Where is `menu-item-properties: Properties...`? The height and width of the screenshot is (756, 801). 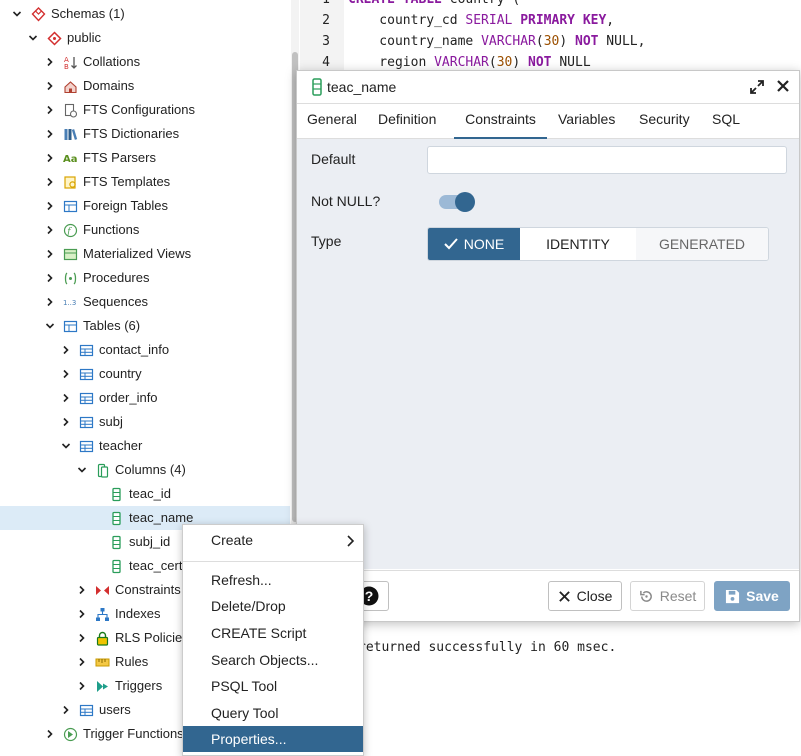 menu-item-properties: Properties... is located at coordinates (273, 739).